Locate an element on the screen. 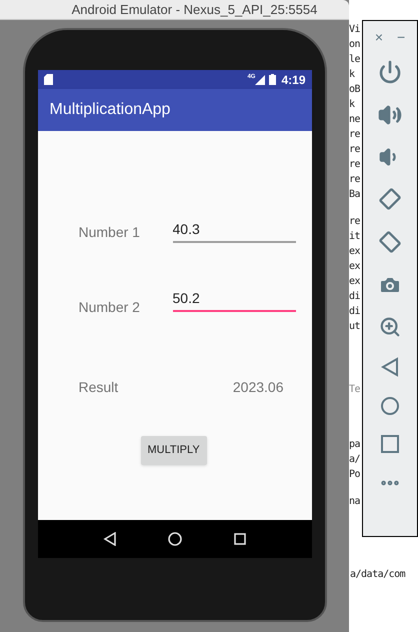 The image size is (418, 632). signal-icon is located at coordinates (260, 79).